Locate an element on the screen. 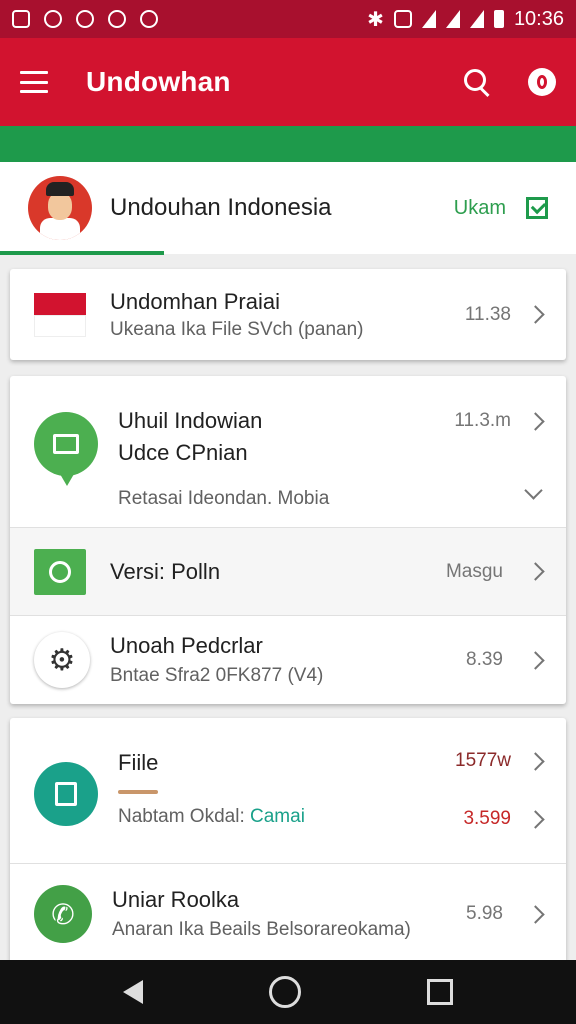 The height and width of the screenshot is (1024, 576). app-title: Undowhan is located at coordinates (158, 81).